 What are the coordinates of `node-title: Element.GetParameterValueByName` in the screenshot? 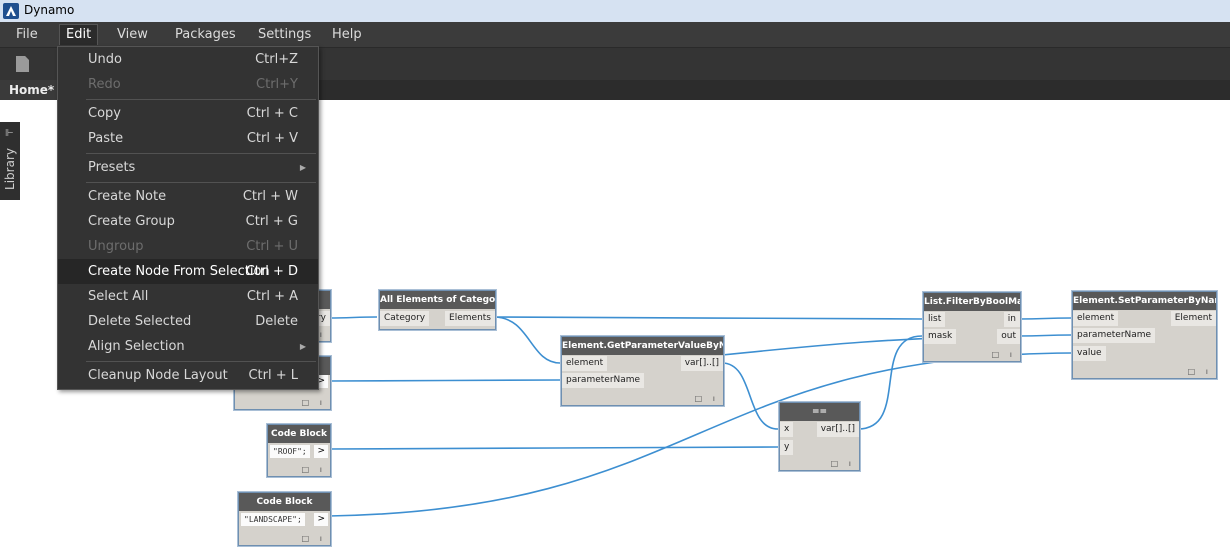 It's located at (642, 346).